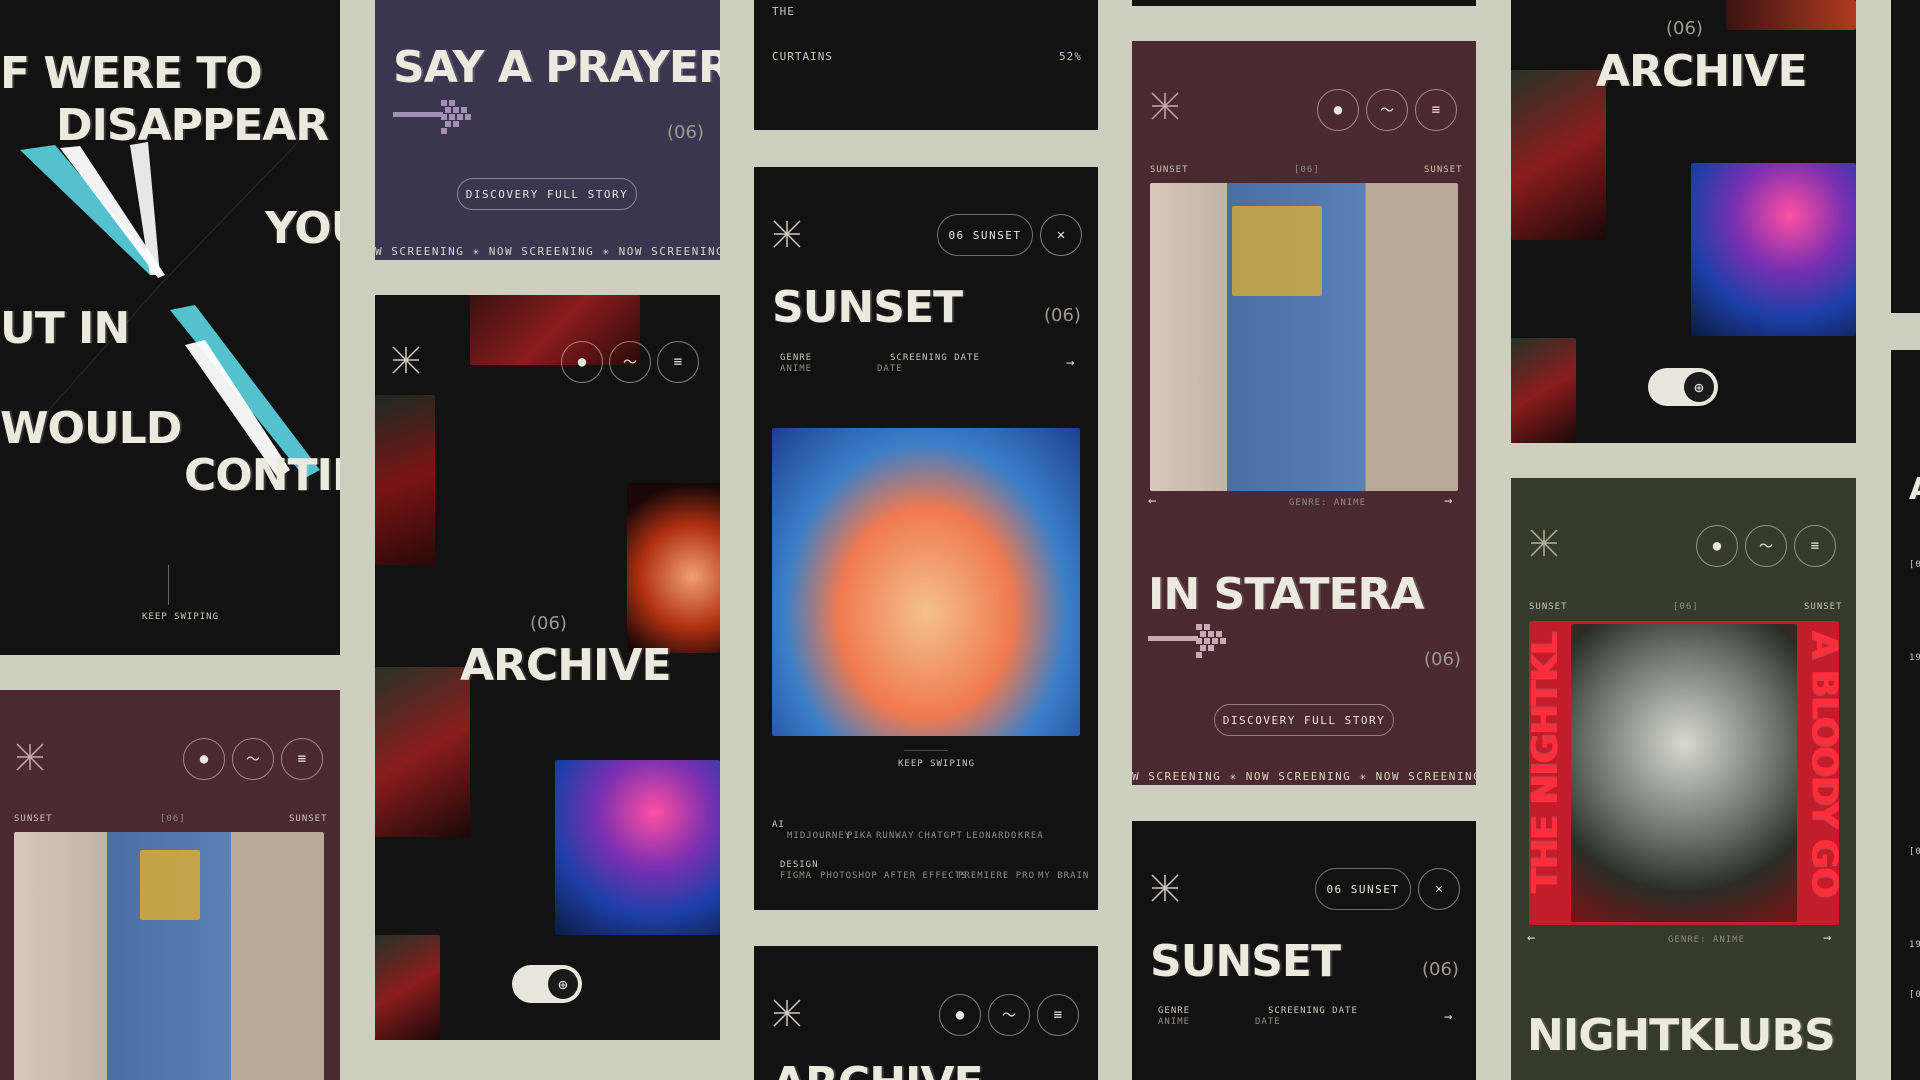  I want to click on sunset-poster-card: ● 〜 ≡ SUNSET [06] SUNSET, so click(170, 885).